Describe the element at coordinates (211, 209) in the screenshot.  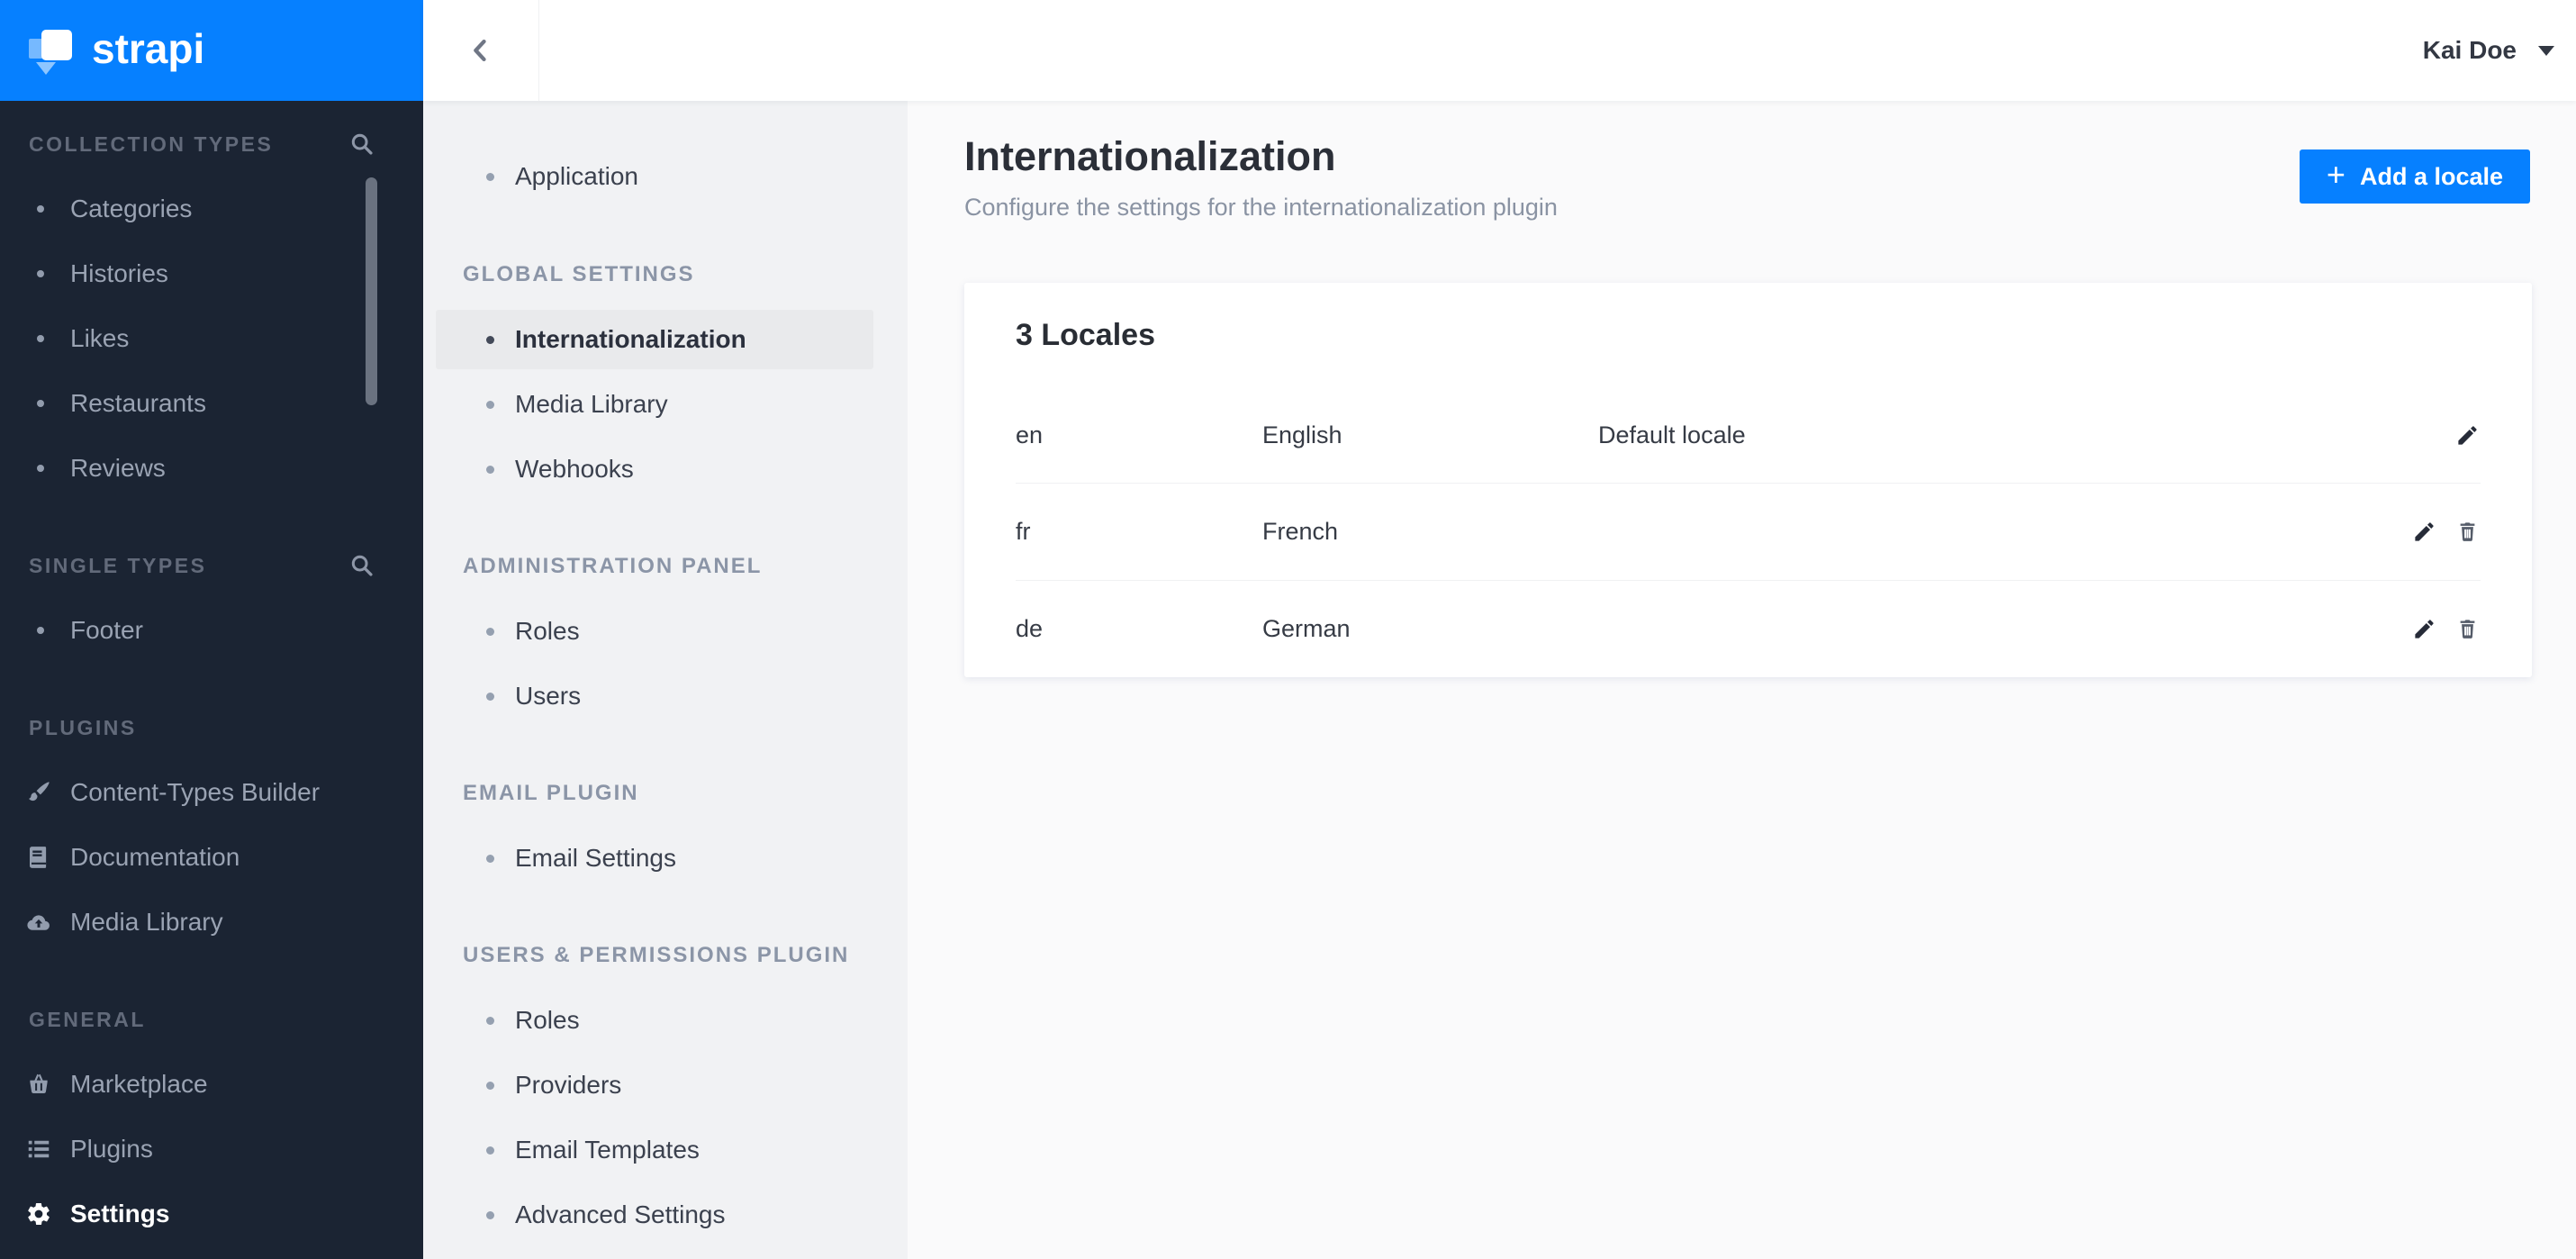
I see `sidebar-item-categories: Categories` at that location.